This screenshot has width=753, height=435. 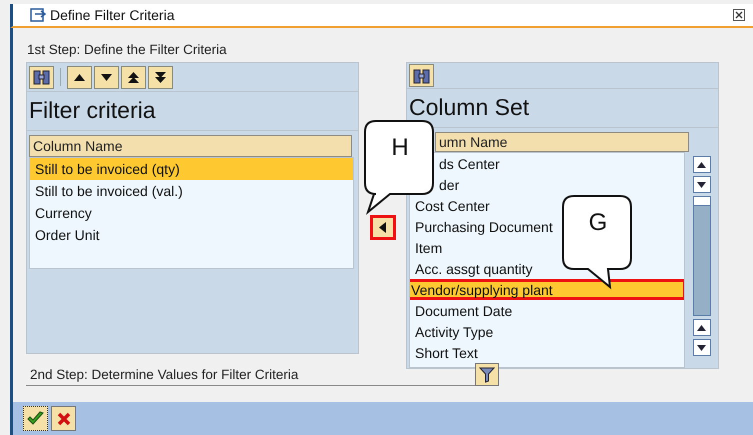 I want to click on list-row: Vendor/supplying plant, so click(x=547, y=289).